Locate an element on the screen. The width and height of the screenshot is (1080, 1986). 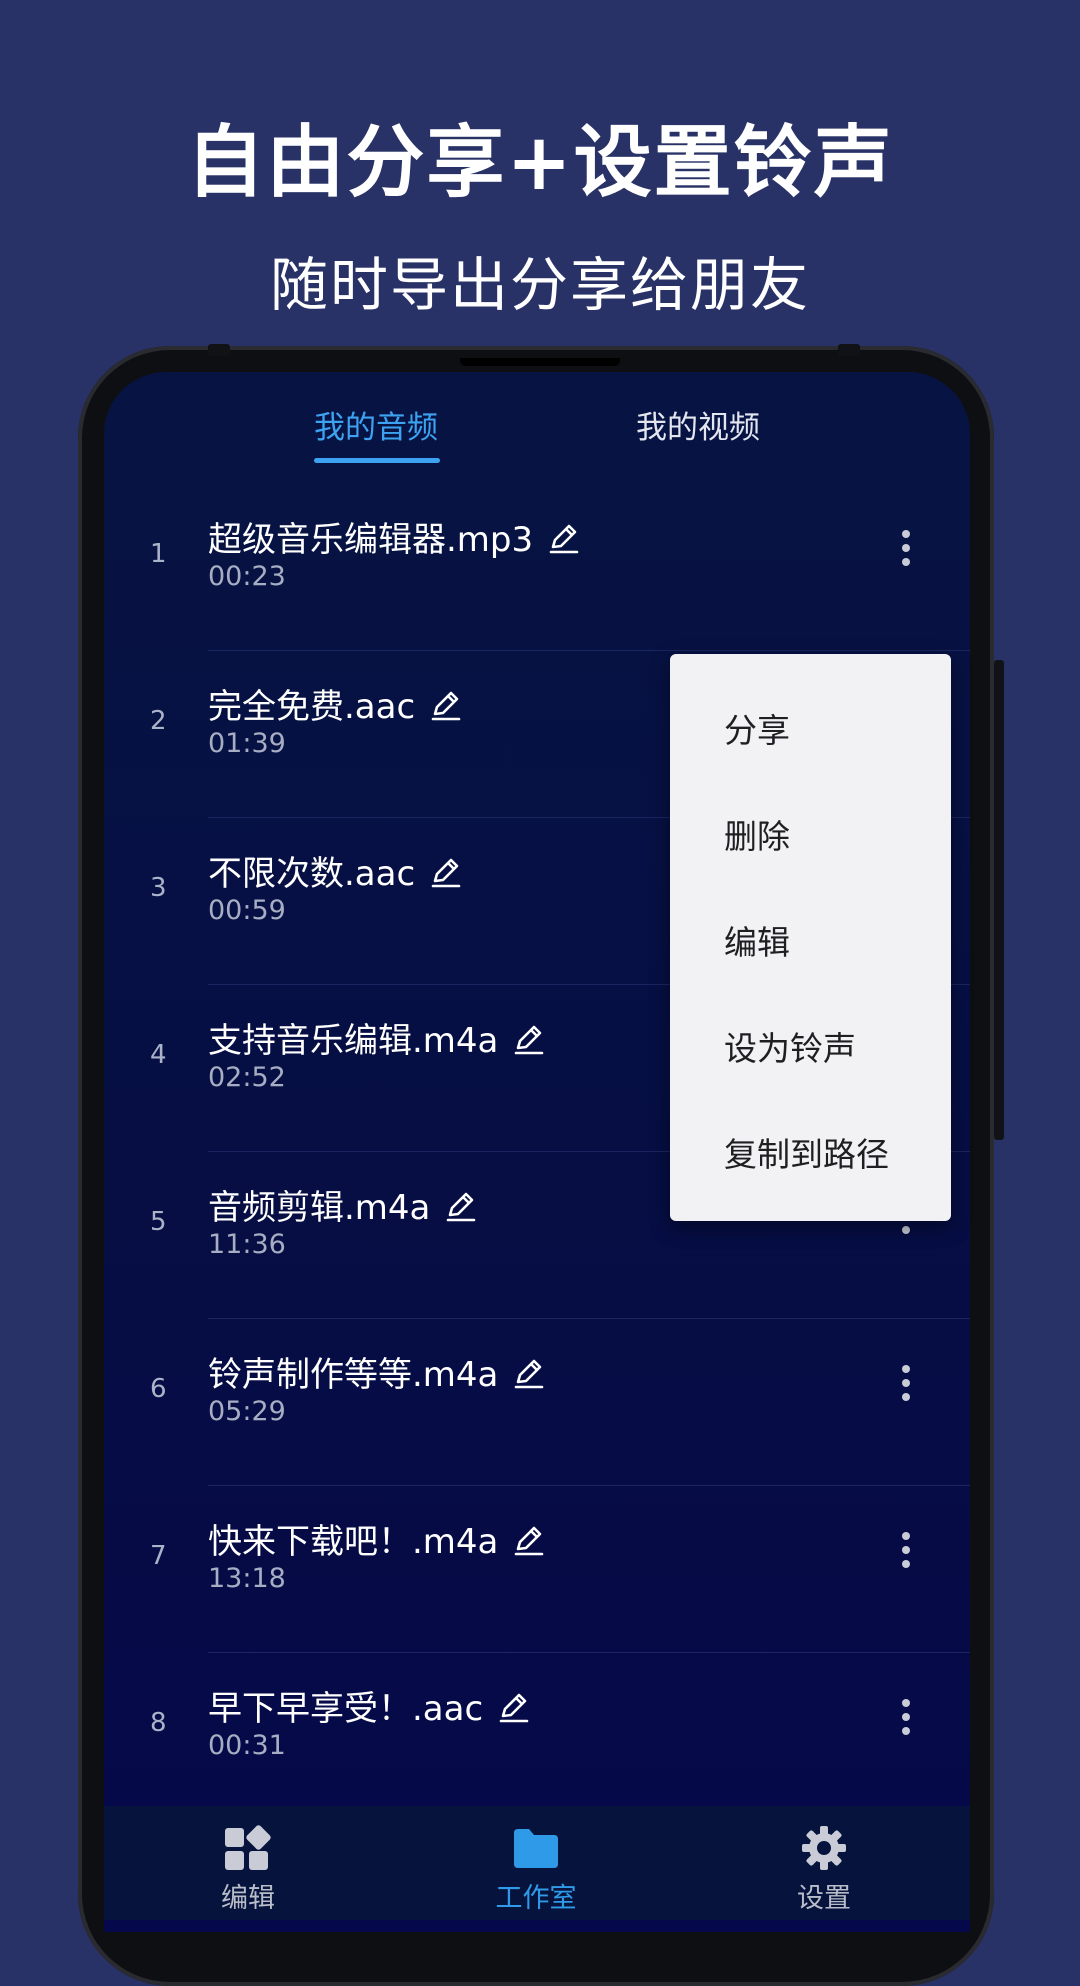
nav-settings: 设置 is located at coordinates (824, 1869).